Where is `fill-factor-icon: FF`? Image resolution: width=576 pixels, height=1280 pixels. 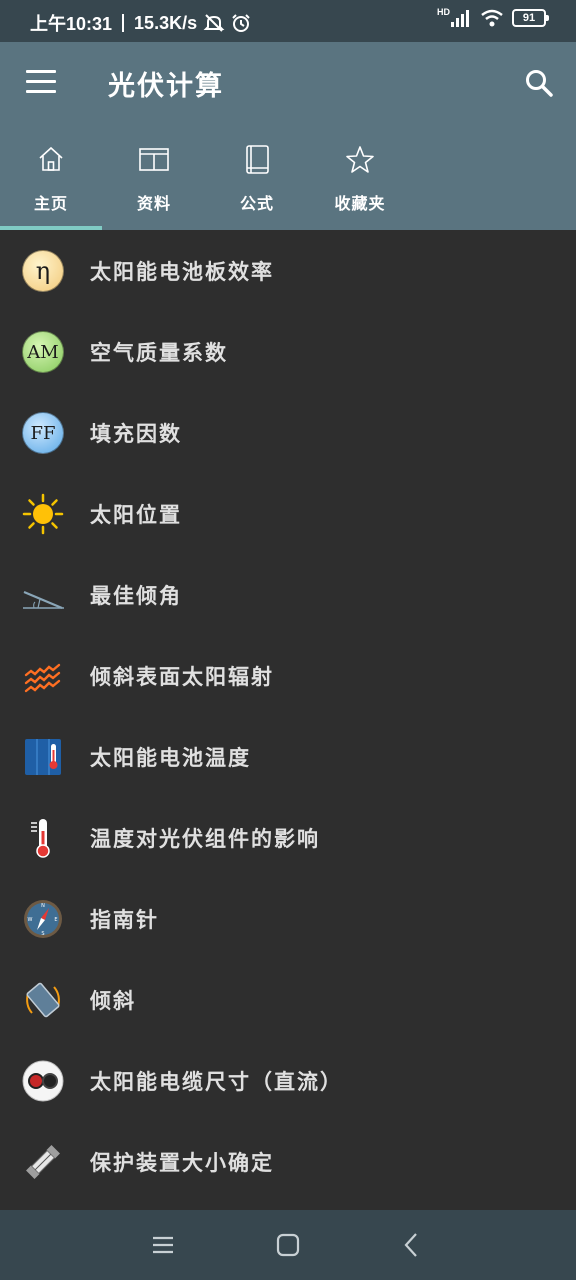 fill-factor-icon: FF is located at coordinates (43, 433).